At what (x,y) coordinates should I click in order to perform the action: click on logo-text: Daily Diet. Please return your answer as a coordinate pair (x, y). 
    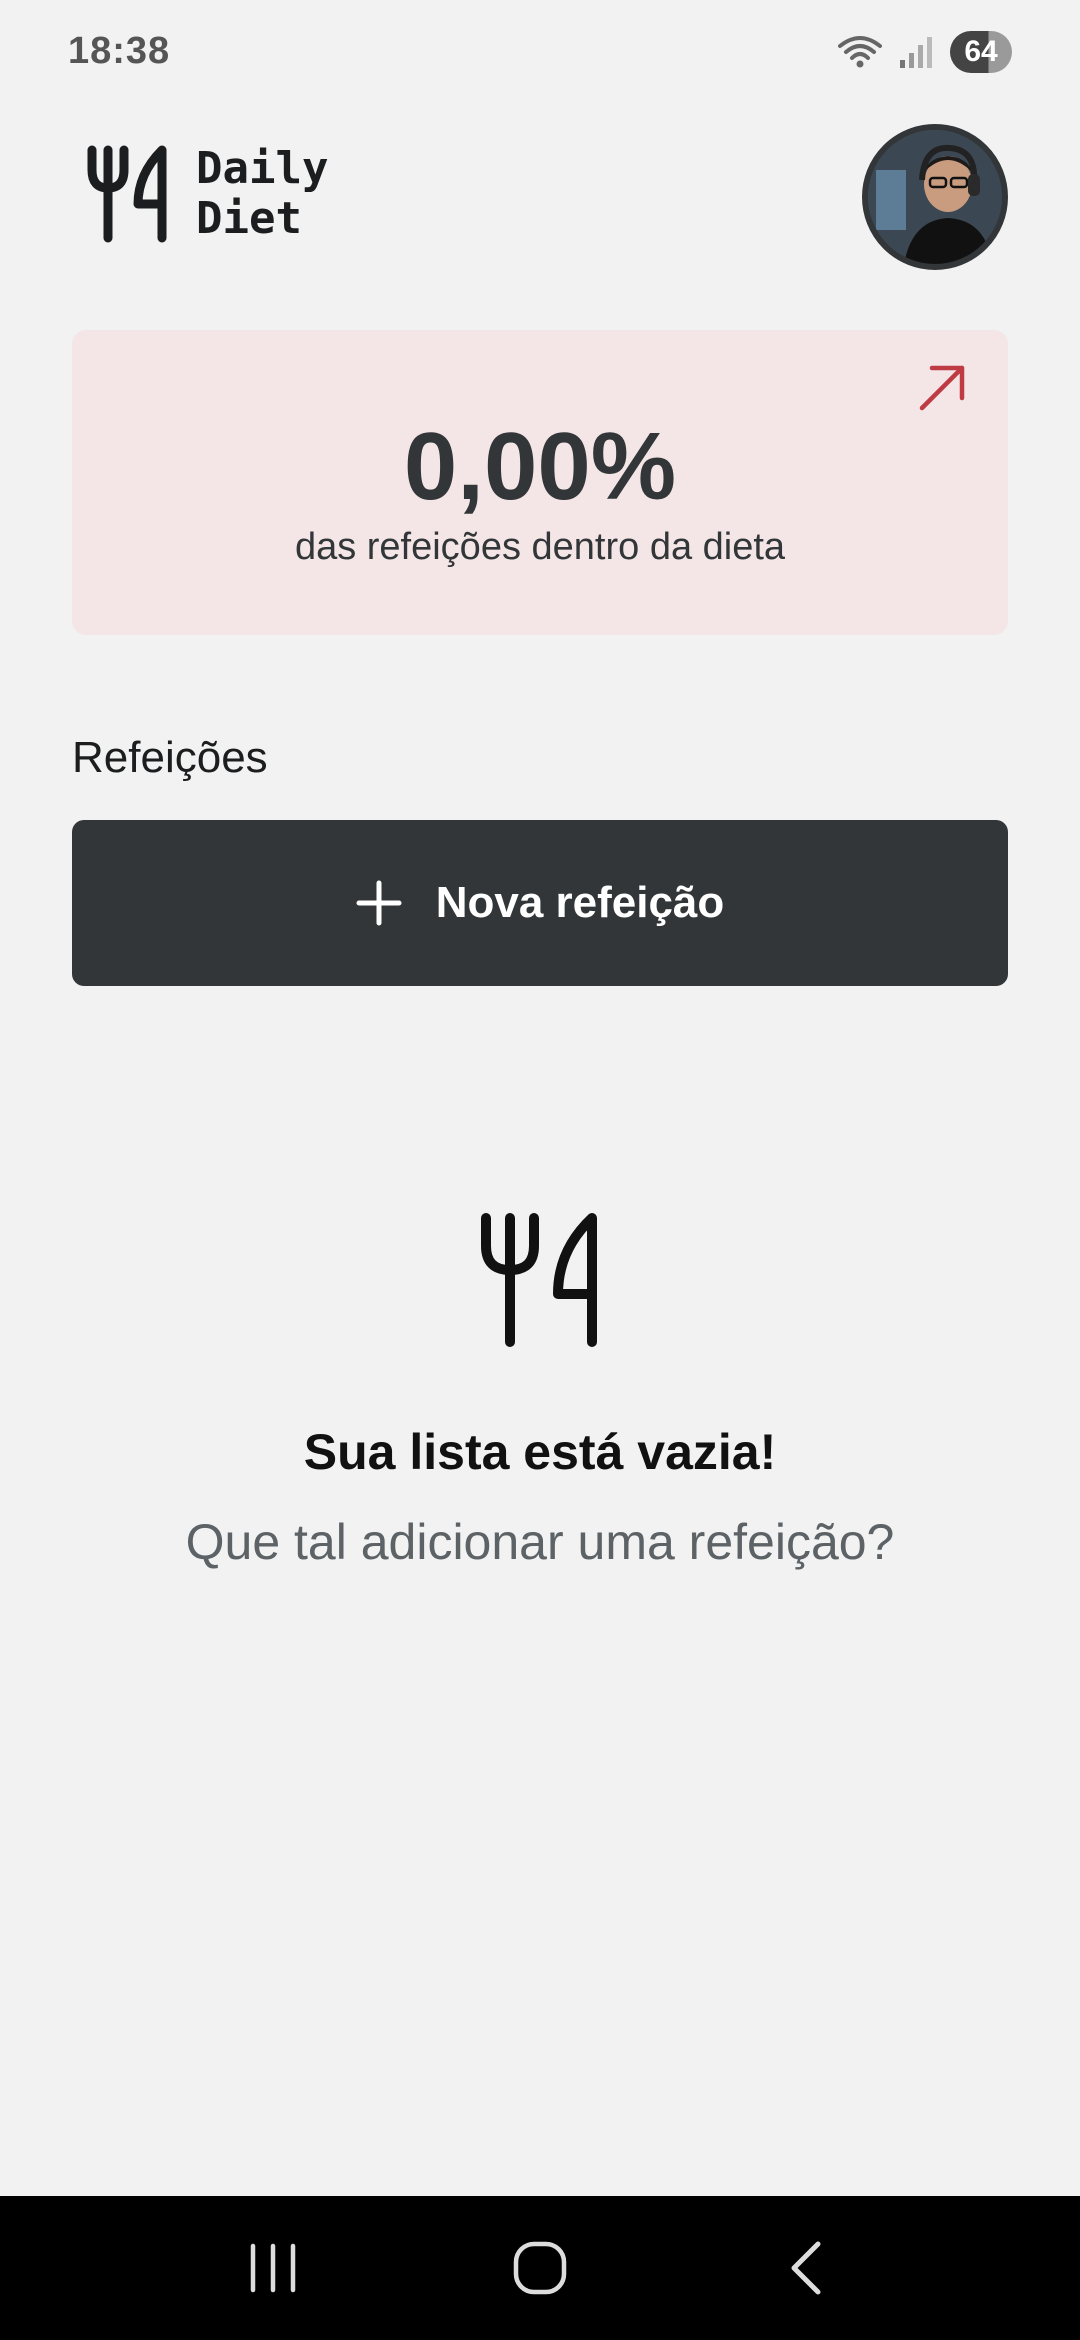
    Looking at the image, I should click on (262, 194).